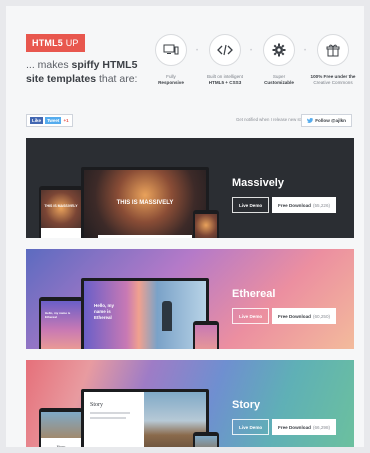  What do you see at coordinates (53, 120) in the screenshot?
I see `tweet-button: Tweet` at bounding box center [53, 120].